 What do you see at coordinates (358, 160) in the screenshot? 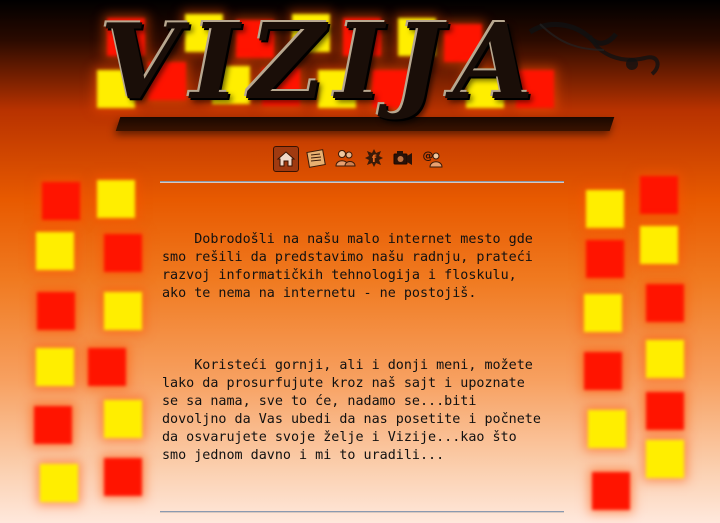
I see `main-nav: f @` at bounding box center [358, 160].